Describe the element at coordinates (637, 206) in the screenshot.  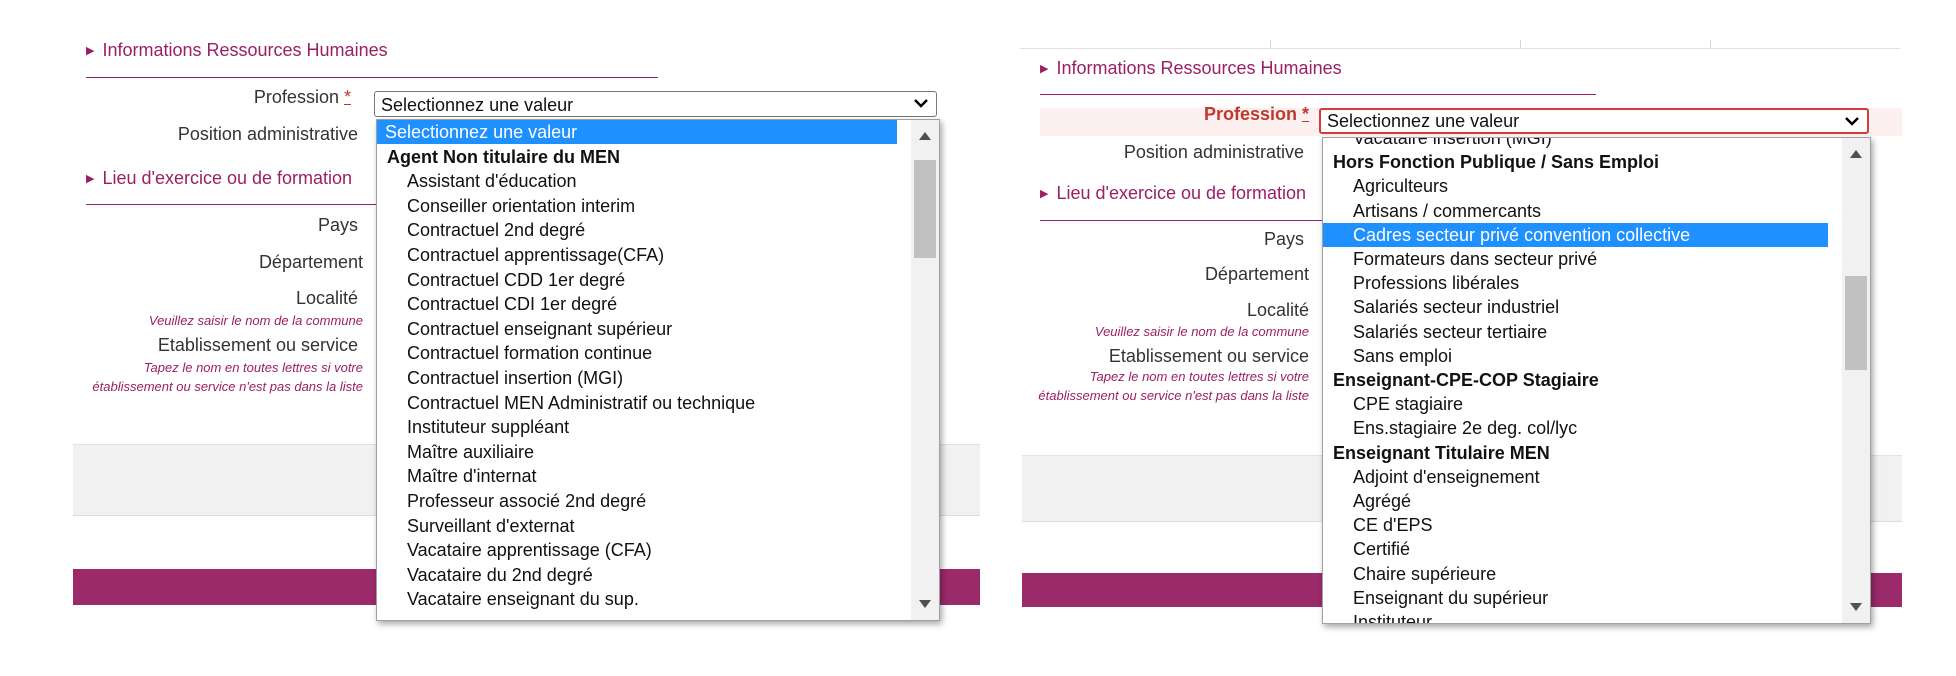
I see `dropdown-option: Conseiller orientation interim` at that location.